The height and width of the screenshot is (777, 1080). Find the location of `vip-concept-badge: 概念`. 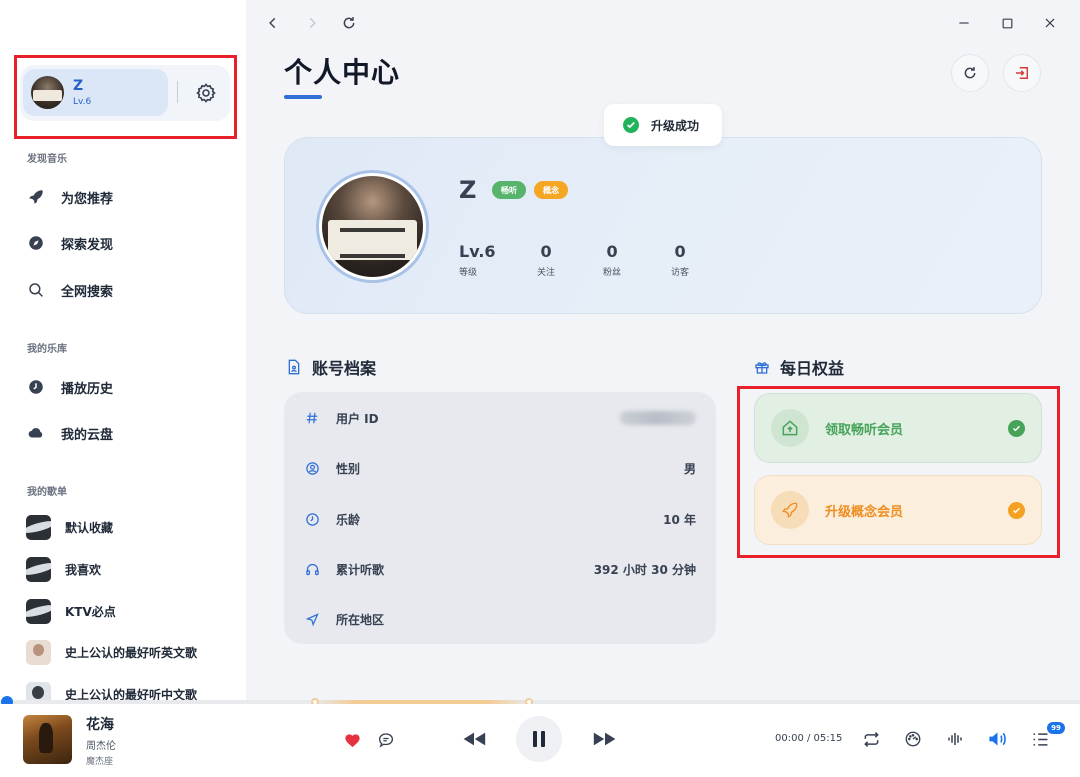

vip-concept-badge: 概念 is located at coordinates (551, 190).